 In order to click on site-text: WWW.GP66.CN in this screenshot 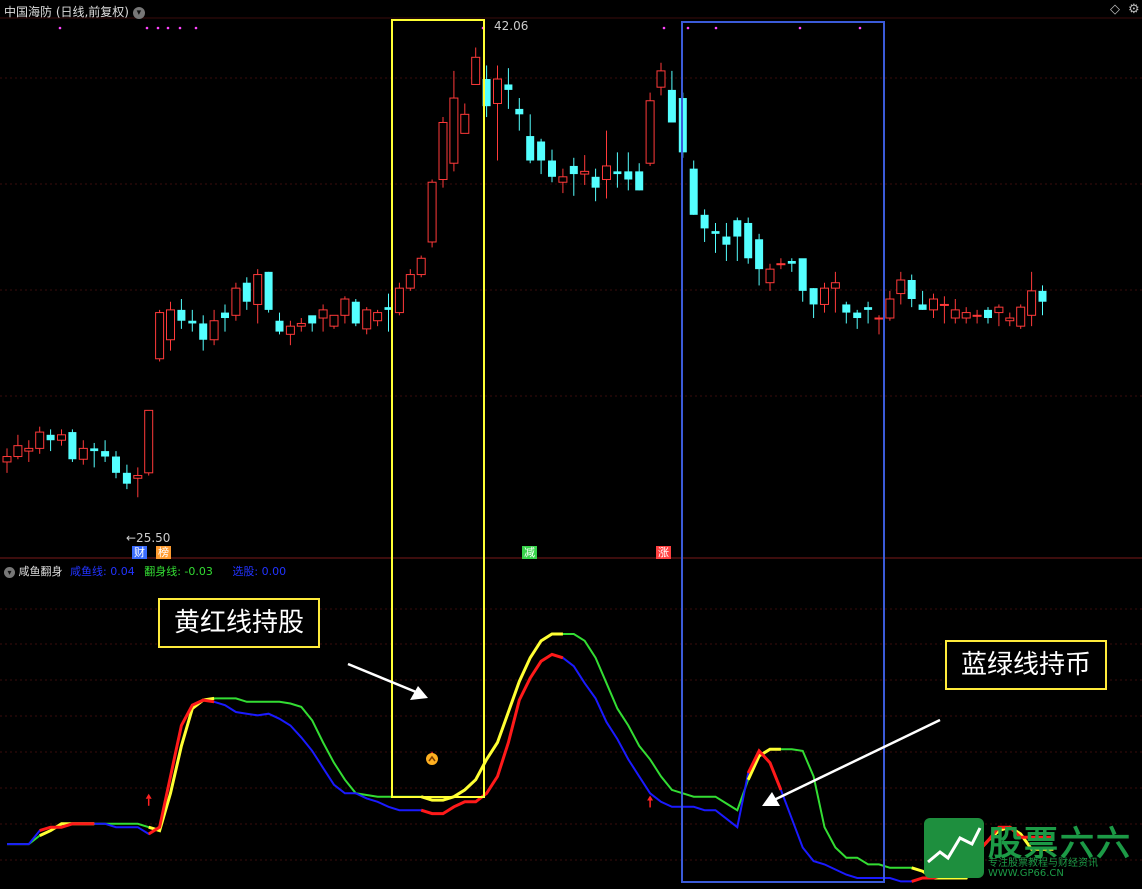, I will do `click(1026, 873)`.